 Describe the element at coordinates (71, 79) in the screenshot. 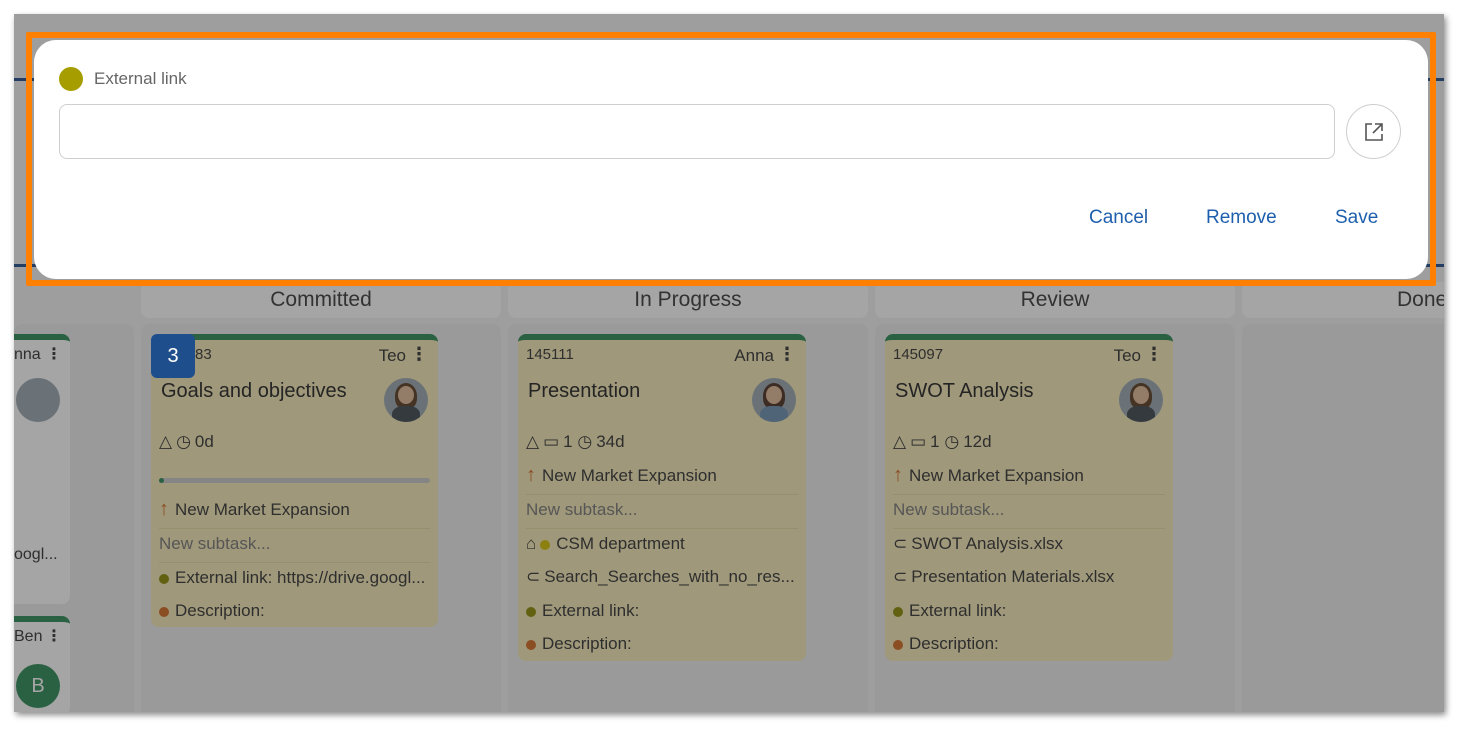

I see `field-color-dot-icon` at that location.